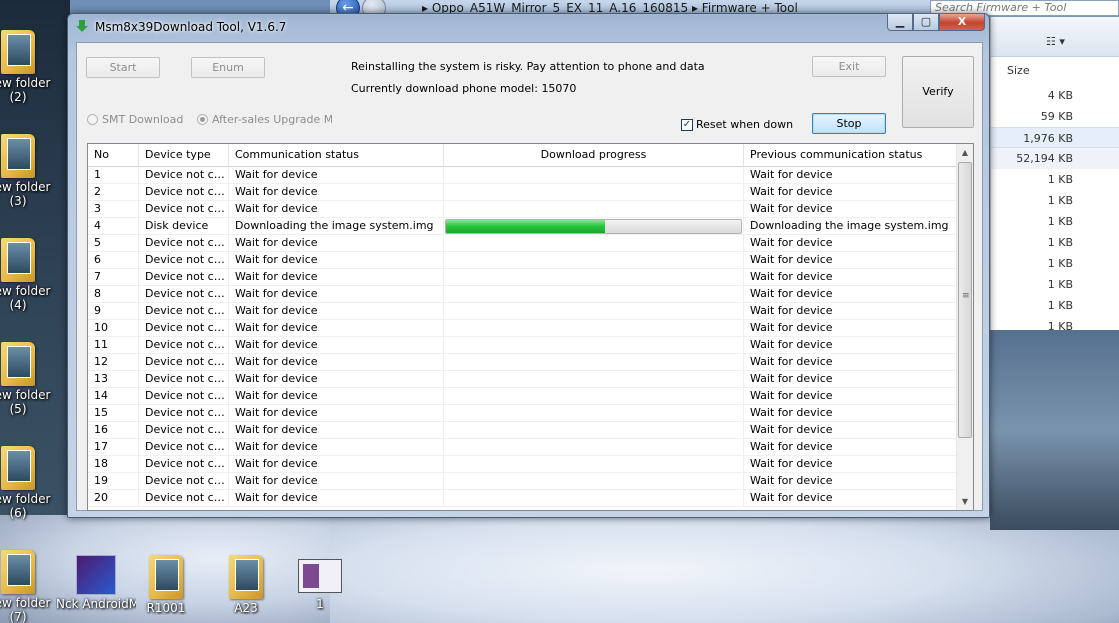 This screenshot has height=623, width=1119. I want to click on aftersales-radio-dot, so click(202, 119).